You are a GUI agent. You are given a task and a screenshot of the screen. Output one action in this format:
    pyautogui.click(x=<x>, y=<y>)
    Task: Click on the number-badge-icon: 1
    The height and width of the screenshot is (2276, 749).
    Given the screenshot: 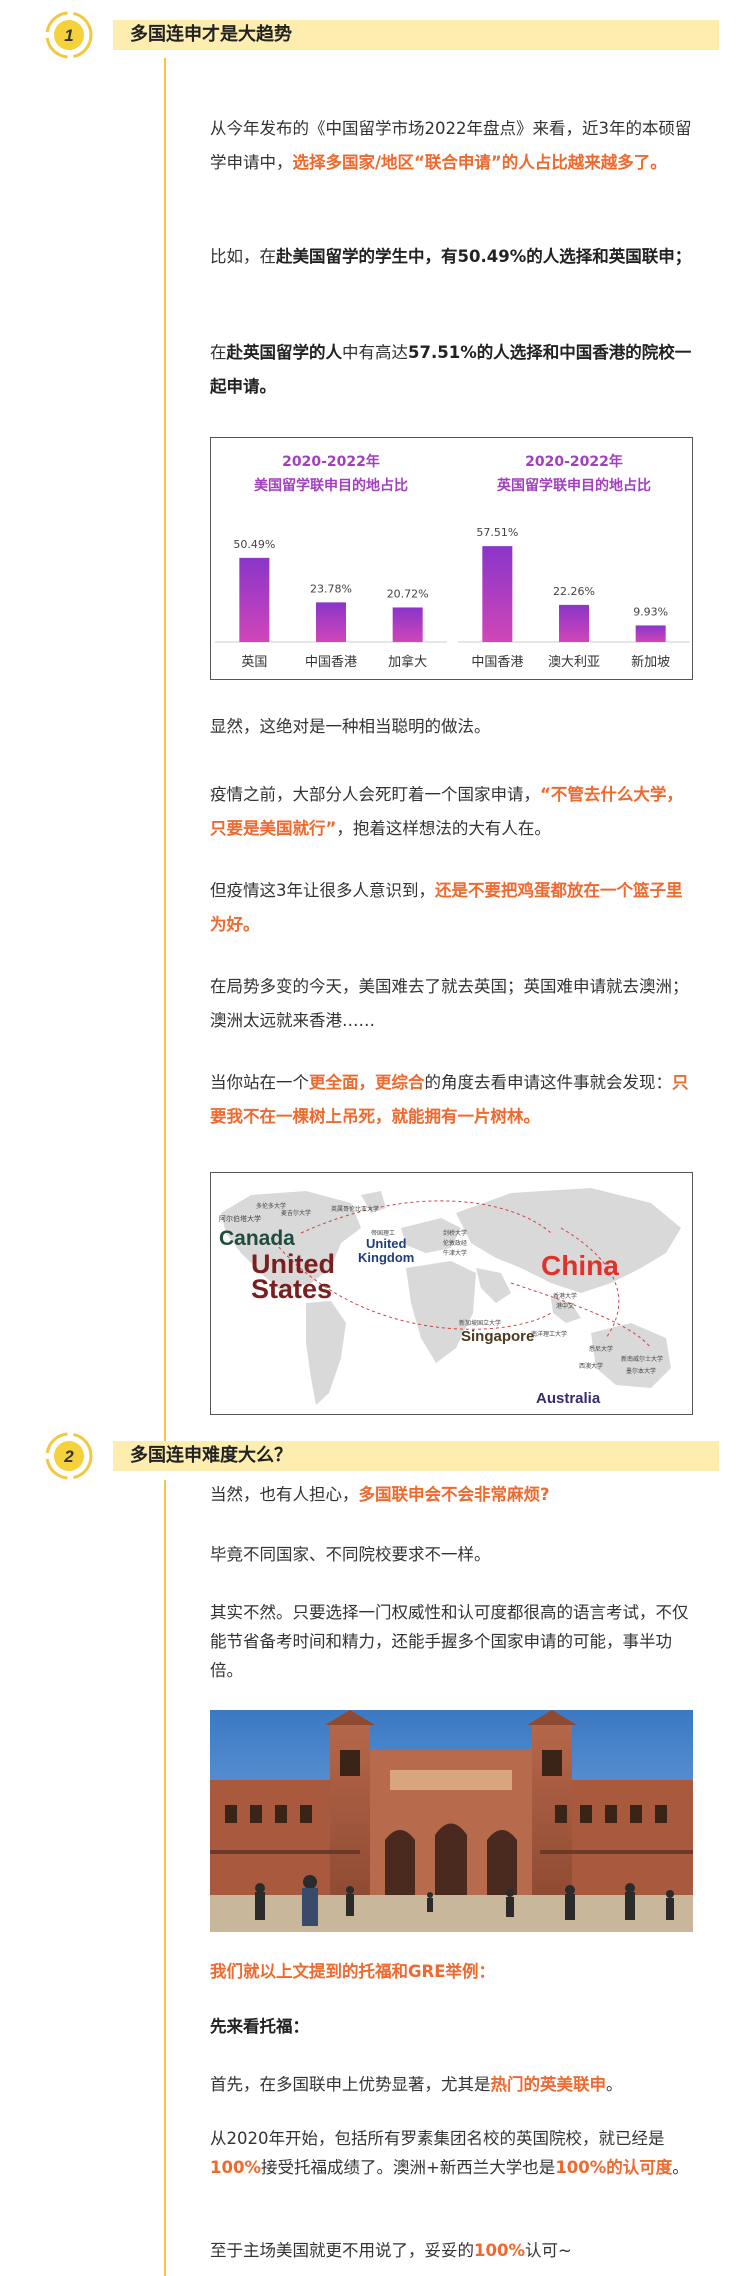 What is the action you would take?
    pyautogui.click(x=69, y=35)
    